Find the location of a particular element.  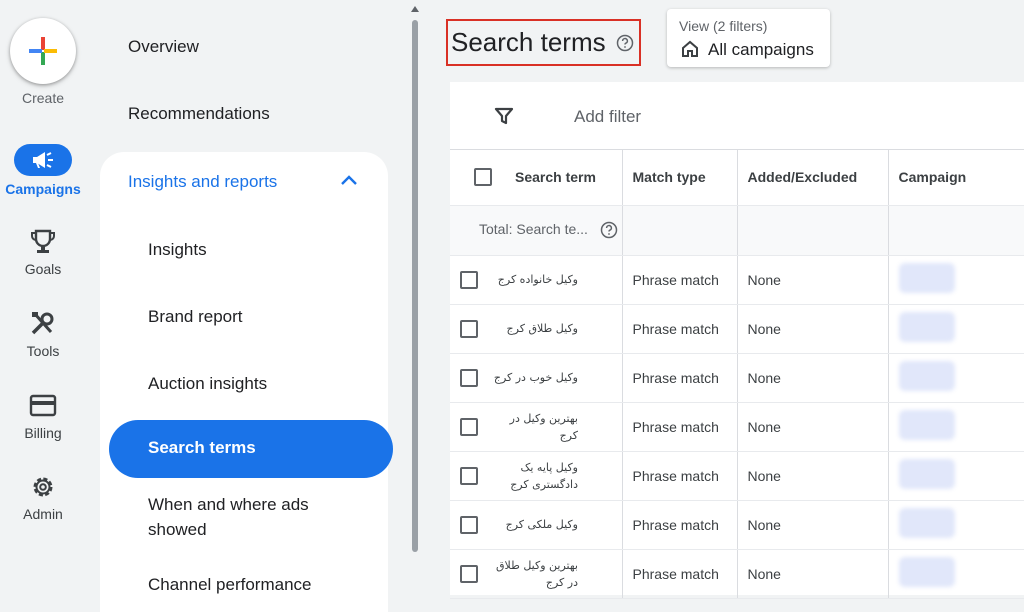

rail-item-tools: Tools is located at coordinates (43, 335).